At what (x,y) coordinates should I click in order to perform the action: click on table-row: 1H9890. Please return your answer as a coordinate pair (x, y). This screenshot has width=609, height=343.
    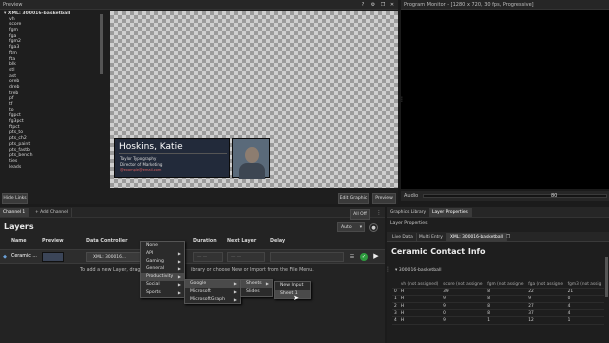
    Looking at the image, I should click on (498, 299).